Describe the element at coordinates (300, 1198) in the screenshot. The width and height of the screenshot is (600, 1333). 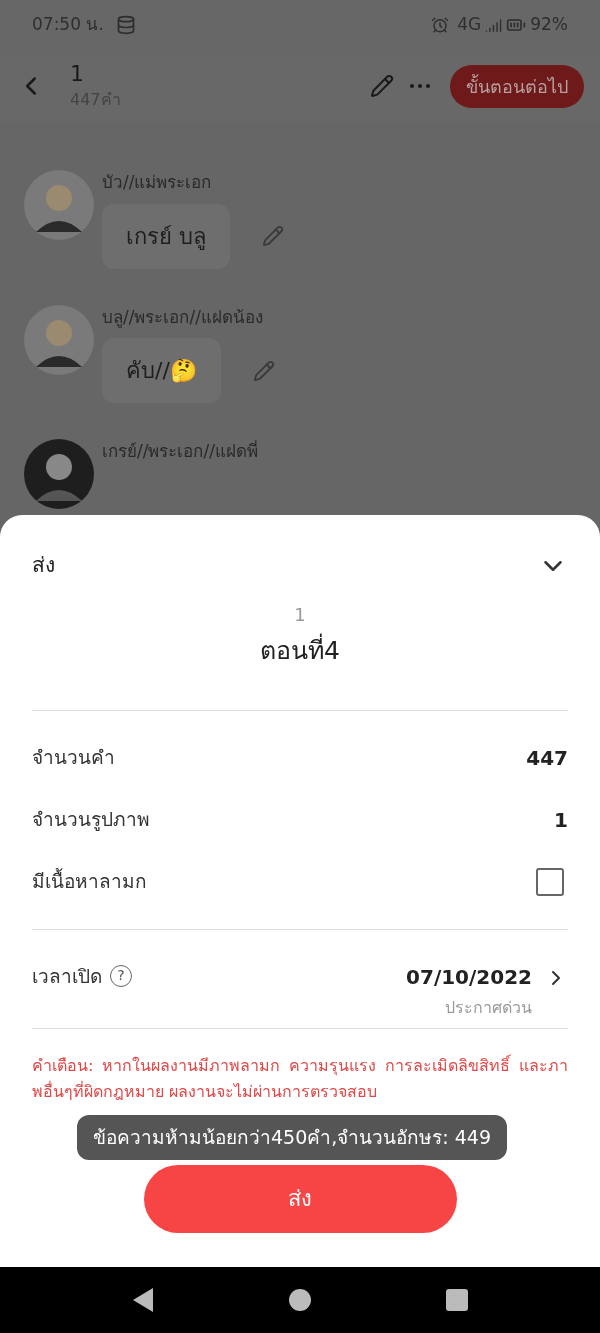
I see `submit-button: ส่ง` at that location.